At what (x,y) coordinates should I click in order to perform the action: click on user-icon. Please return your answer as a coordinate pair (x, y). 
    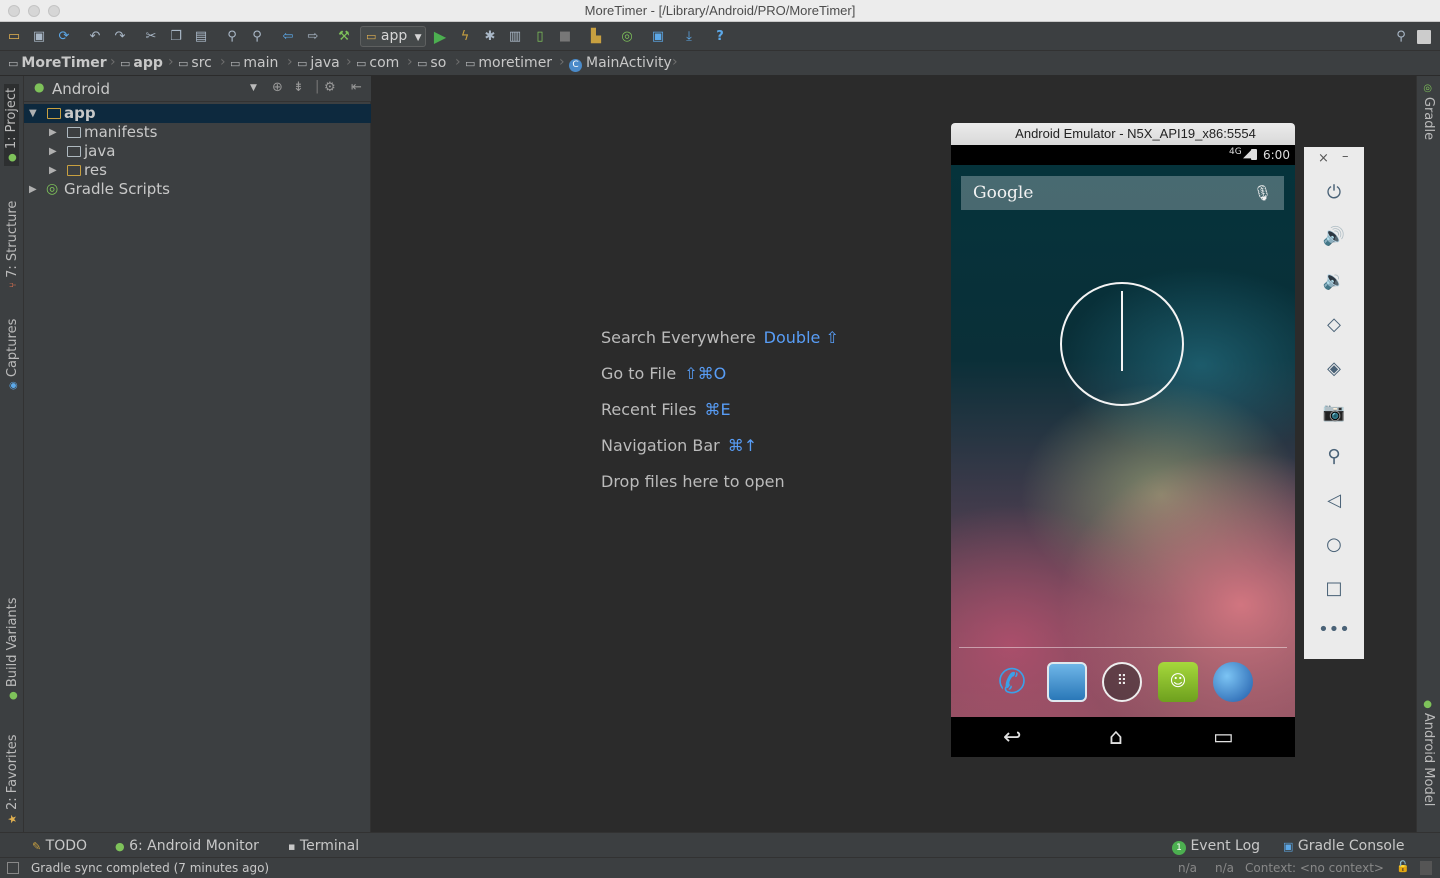
    Looking at the image, I should click on (1424, 37).